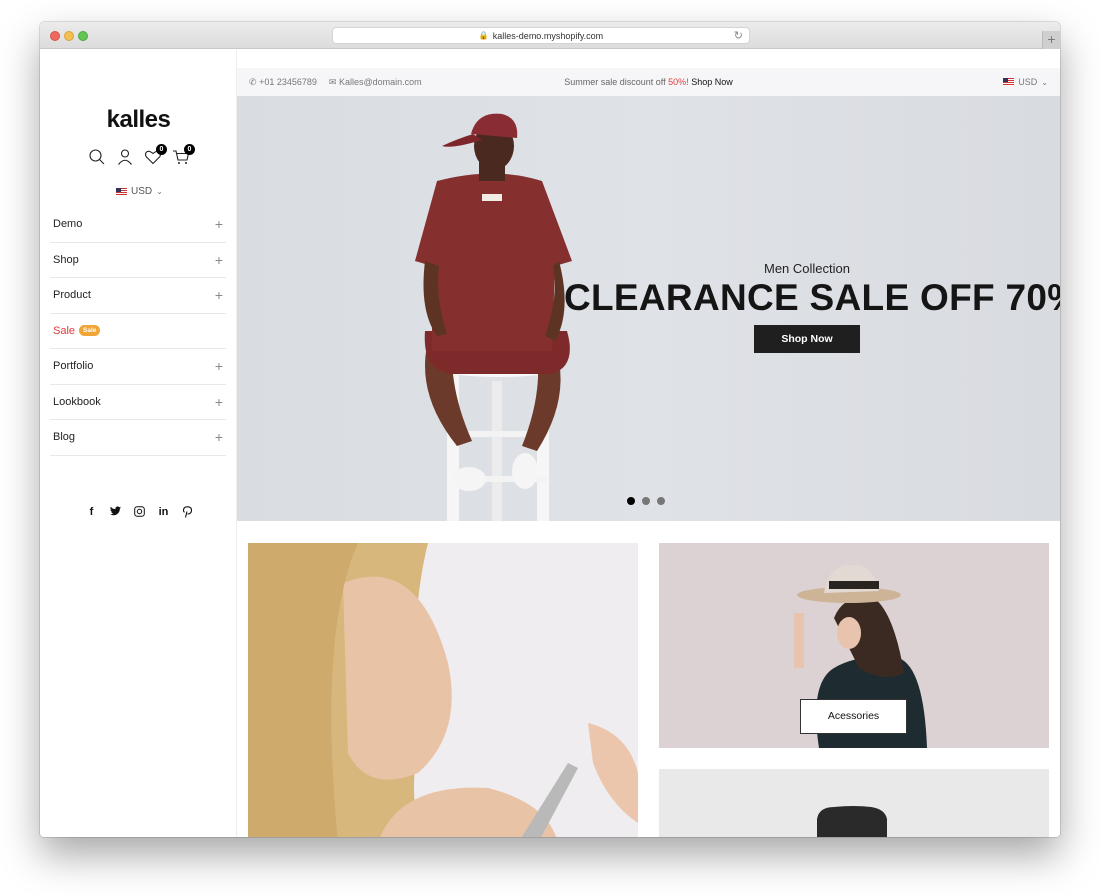 The height and width of the screenshot is (894, 1100). I want to click on promo-shop-now-link: Shop Now, so click(712, 82).